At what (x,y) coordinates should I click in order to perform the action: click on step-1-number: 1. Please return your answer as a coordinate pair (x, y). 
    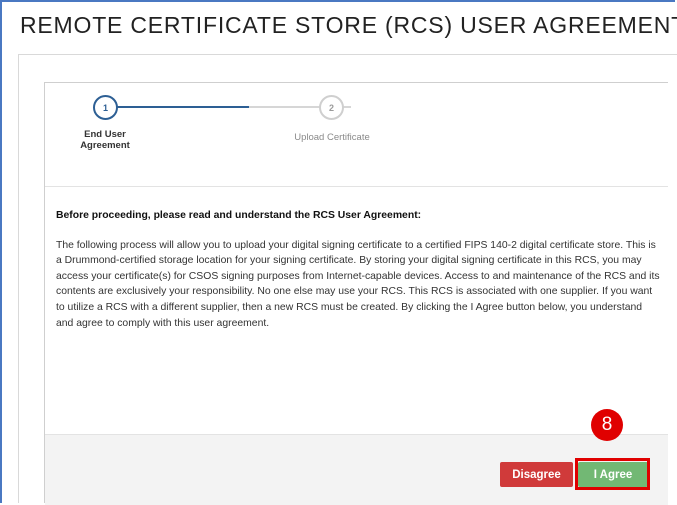
    Looking at the image, I should click on (105, 107).